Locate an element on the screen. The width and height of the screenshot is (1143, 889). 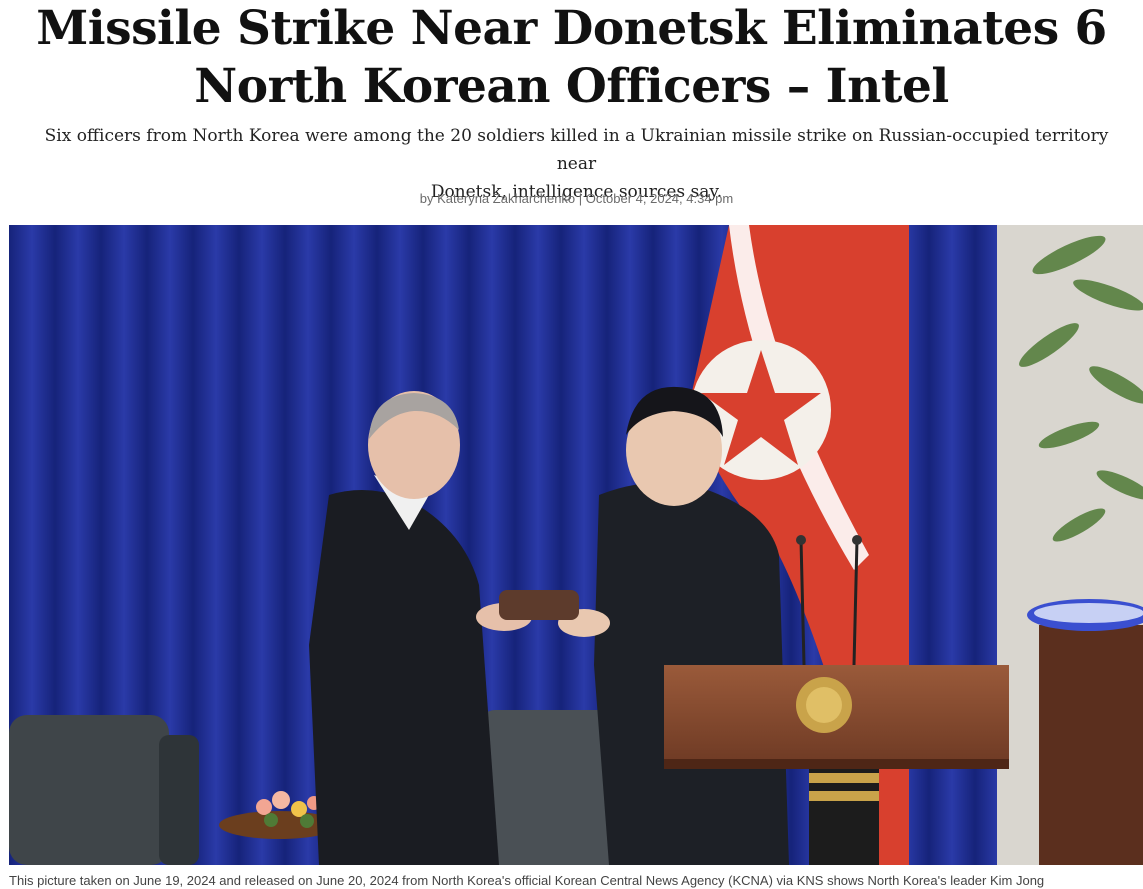
headline-line-1: Missile Strike Near Donetsk Eliminates 6 is located at coordinates (571, 28).